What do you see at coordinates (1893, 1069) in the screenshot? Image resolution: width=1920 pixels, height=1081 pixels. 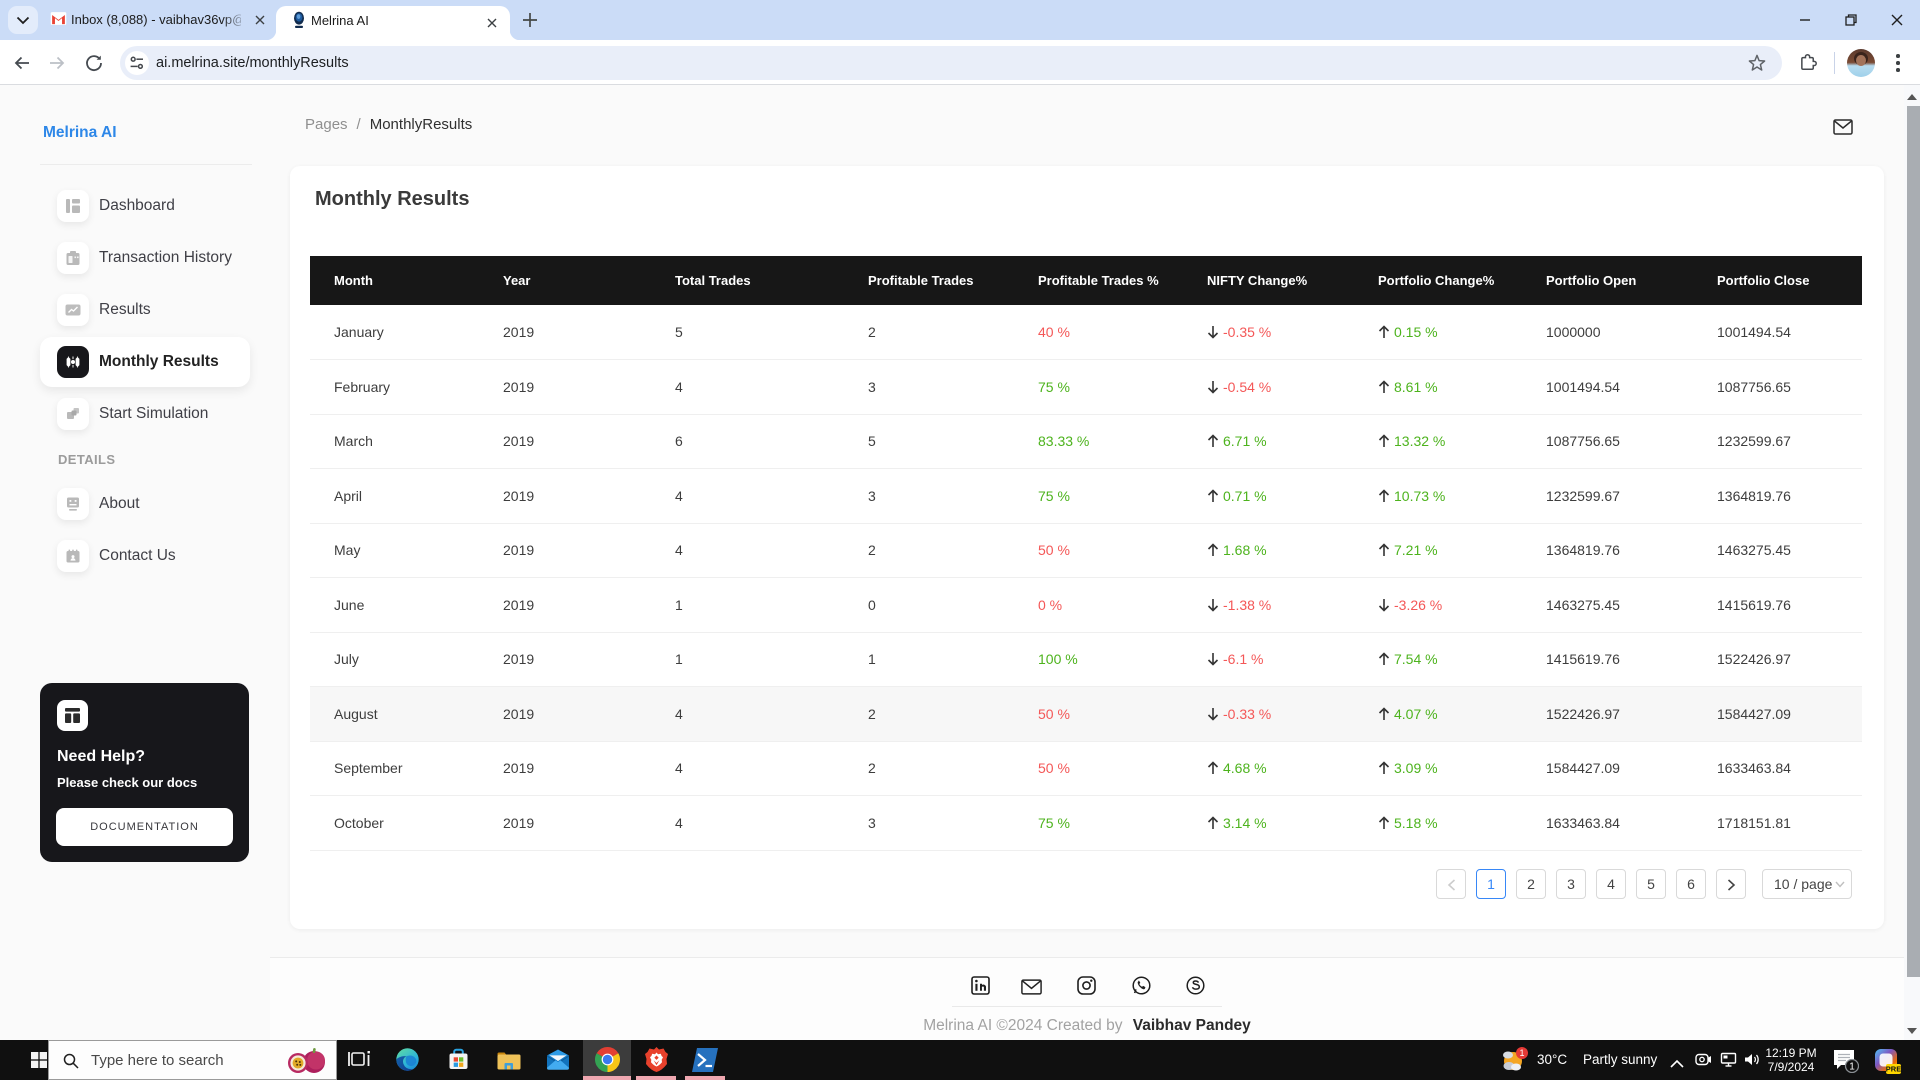 I see `svg-text: PRE` at bounding box center [1893, 1069].